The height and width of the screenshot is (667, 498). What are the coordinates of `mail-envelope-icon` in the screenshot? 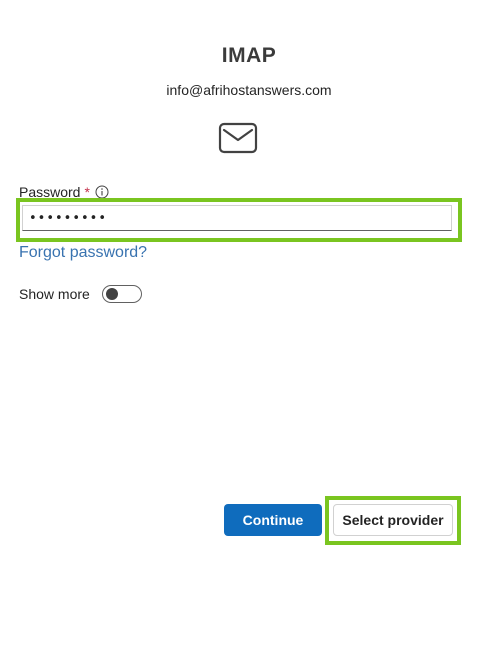 It's located at (238, 138).